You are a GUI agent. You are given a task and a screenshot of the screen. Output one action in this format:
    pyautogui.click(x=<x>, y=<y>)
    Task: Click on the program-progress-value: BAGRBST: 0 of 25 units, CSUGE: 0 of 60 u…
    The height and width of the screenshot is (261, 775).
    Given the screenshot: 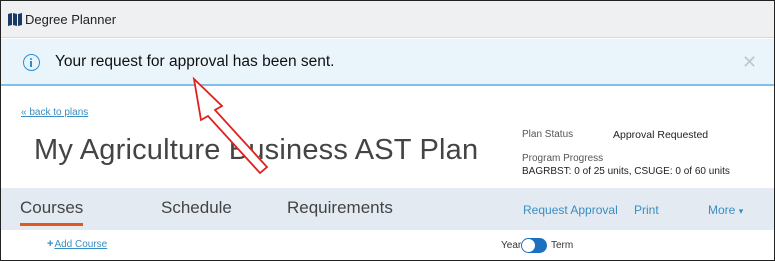 What is the action you would take?
    pyautogui.click(x=626, y=171)
    